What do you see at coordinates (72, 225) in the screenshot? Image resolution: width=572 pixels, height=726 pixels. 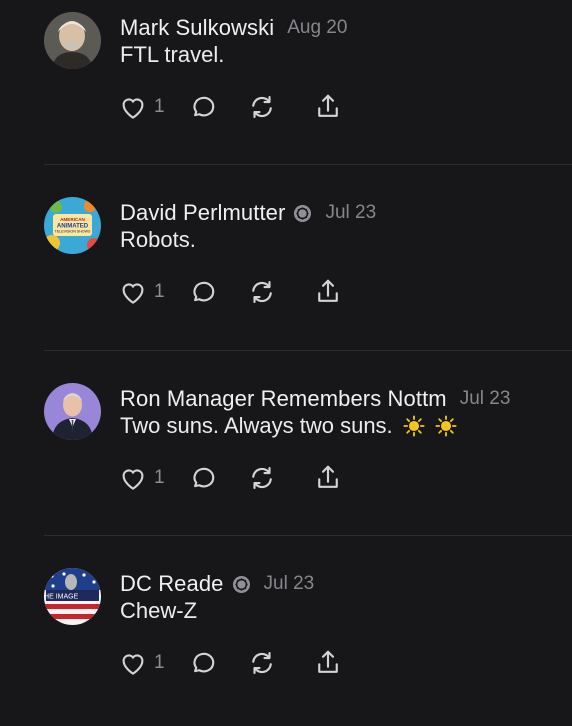 I see `avatar: AMERICAN ANIMATED TELEVISION SHOWS` at bounding box center [72, 225].